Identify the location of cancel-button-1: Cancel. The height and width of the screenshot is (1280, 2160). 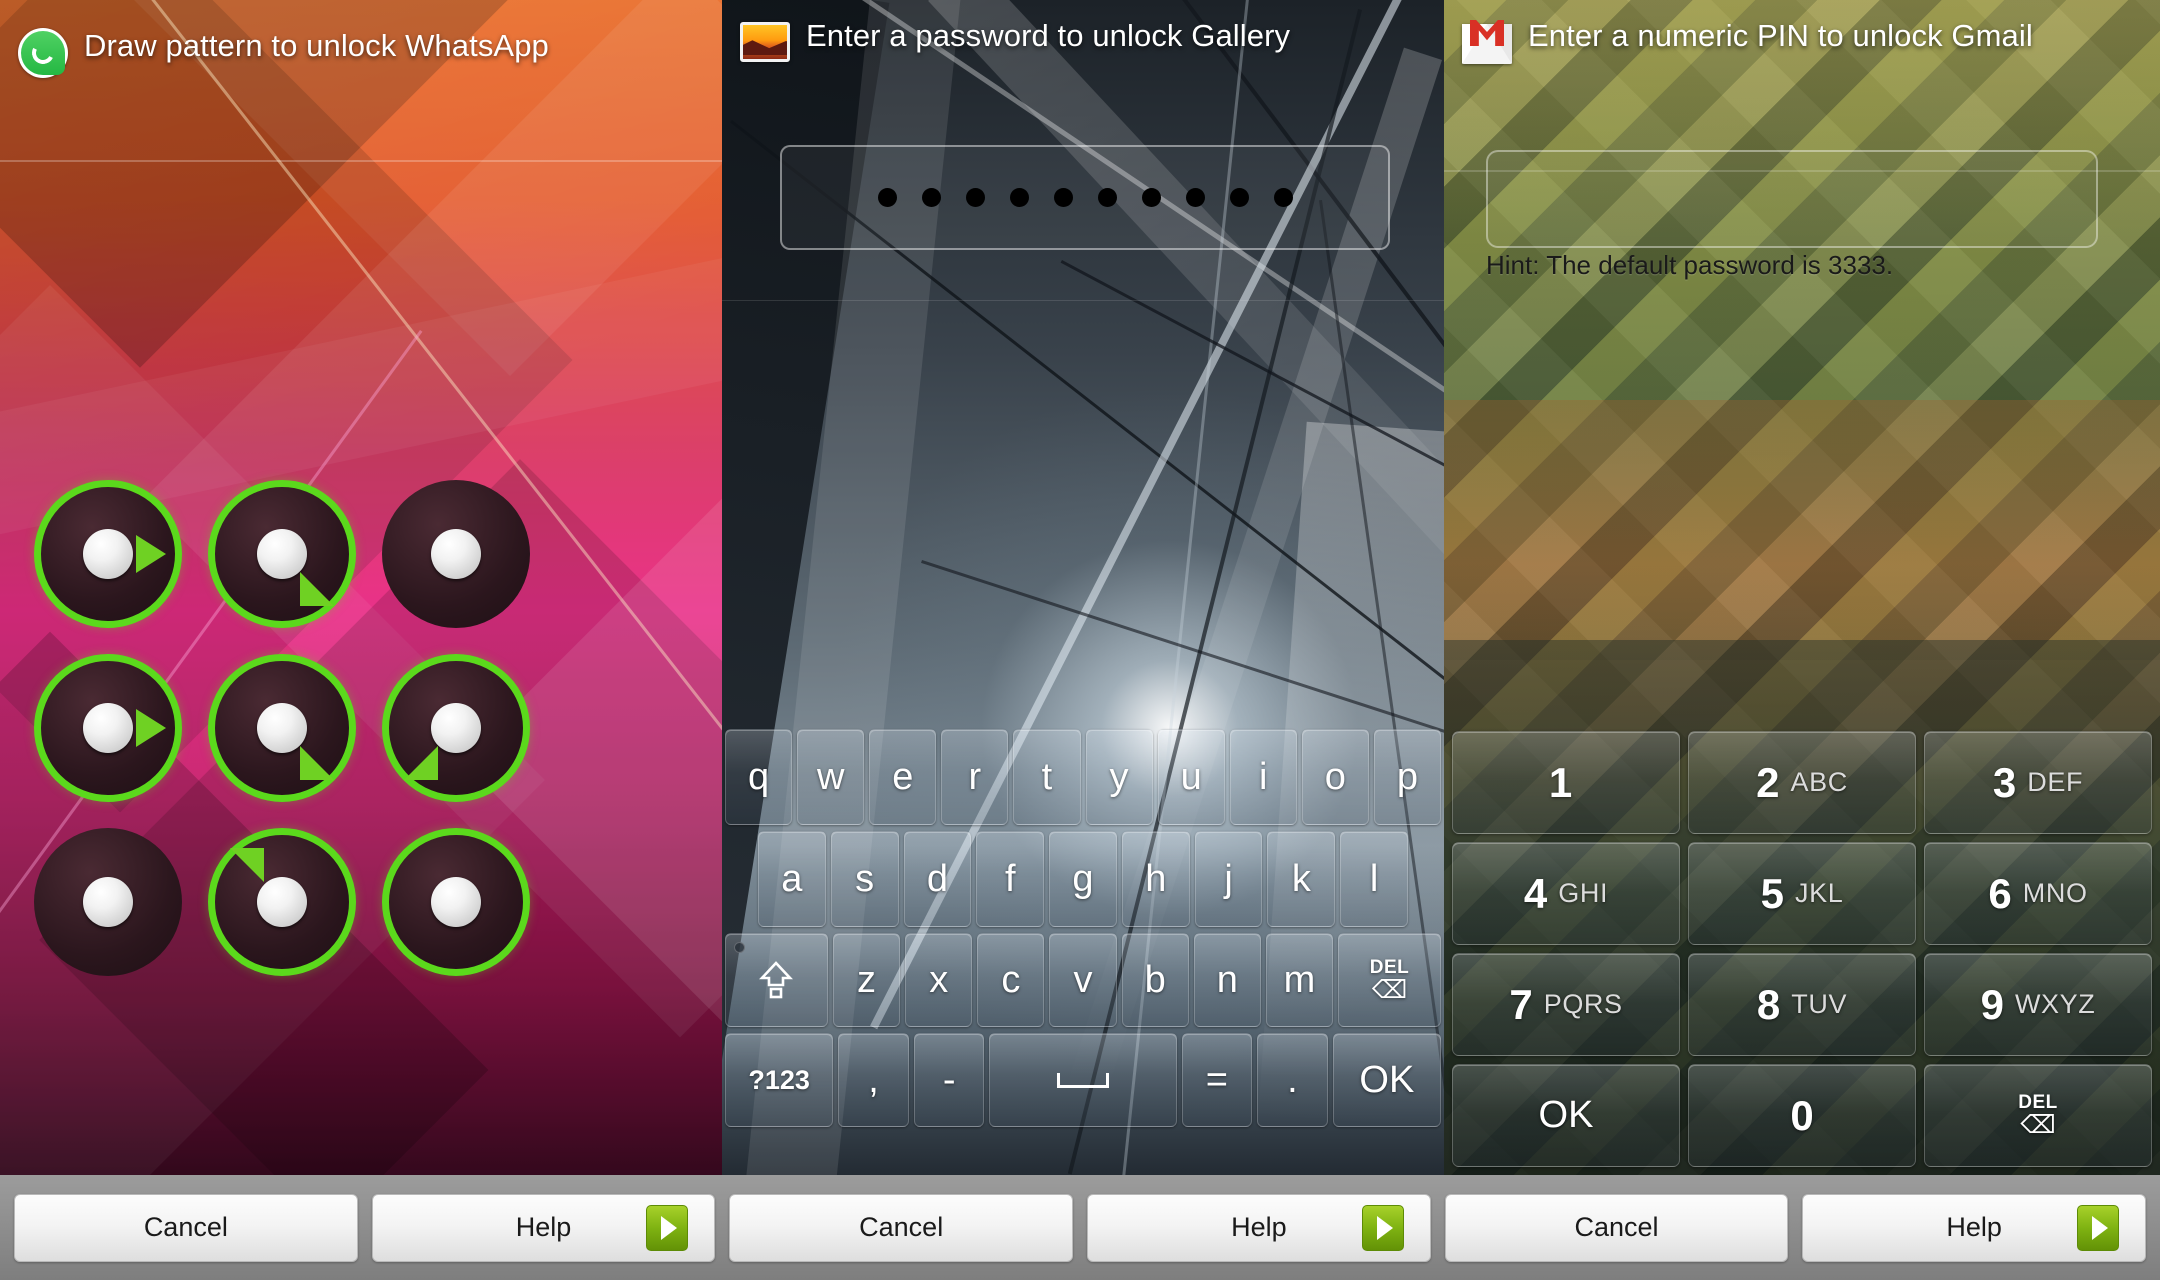
(186, 1227).